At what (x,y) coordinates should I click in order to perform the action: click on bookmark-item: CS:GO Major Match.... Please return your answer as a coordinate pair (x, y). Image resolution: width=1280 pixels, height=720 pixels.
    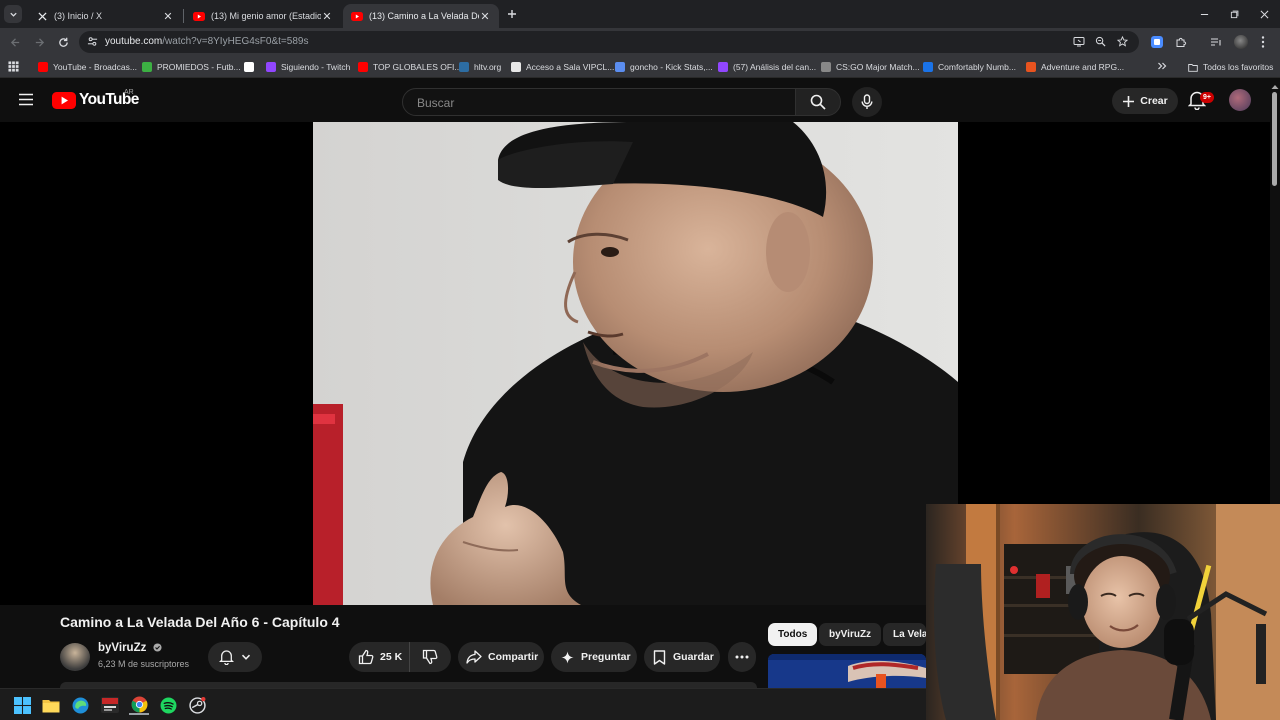
    Looking at the image, I should click on (870, 67).